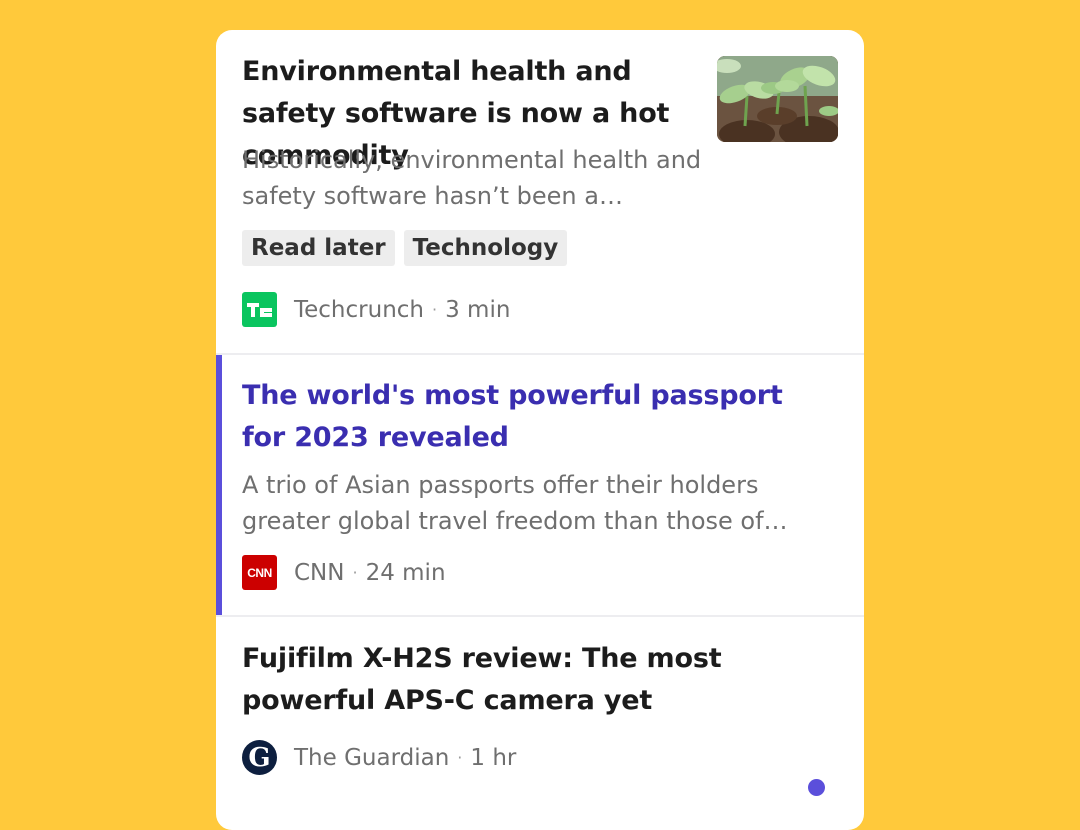  I want to click on article-meta: CNN CNN · 24 min, so click(344, 572).